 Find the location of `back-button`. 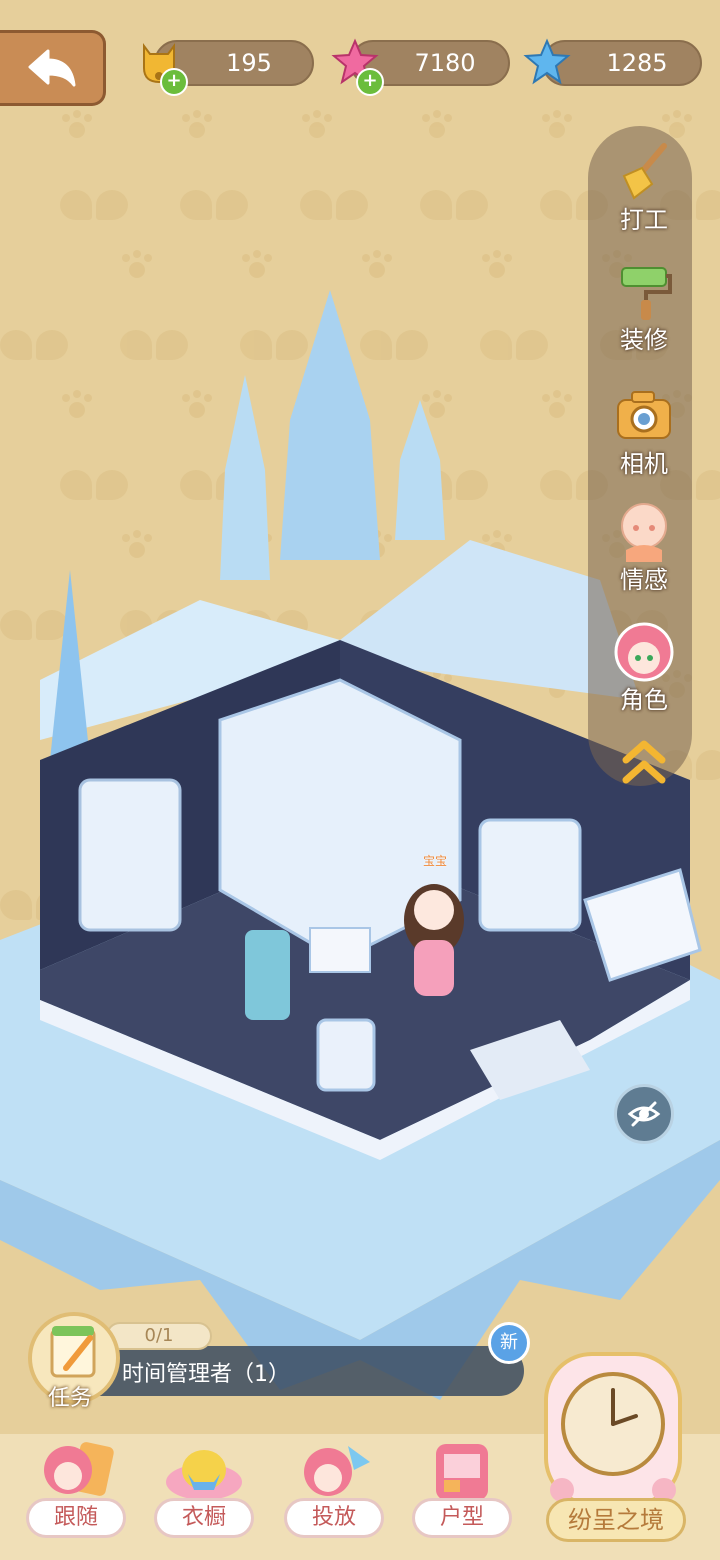

back-button is located at coordinates (53, 68).